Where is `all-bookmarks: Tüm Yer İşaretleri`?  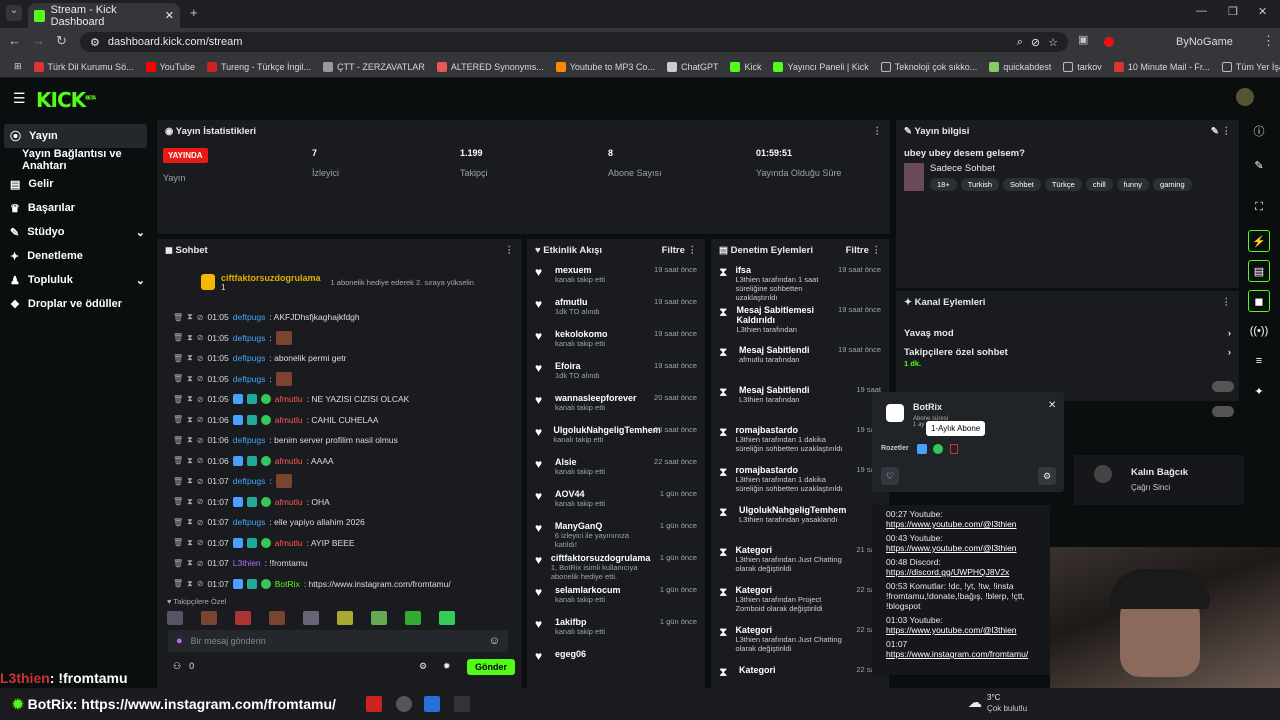 all-bookmarks: Tüm Yer İşaretleri is located at coordinates (1248, 66).